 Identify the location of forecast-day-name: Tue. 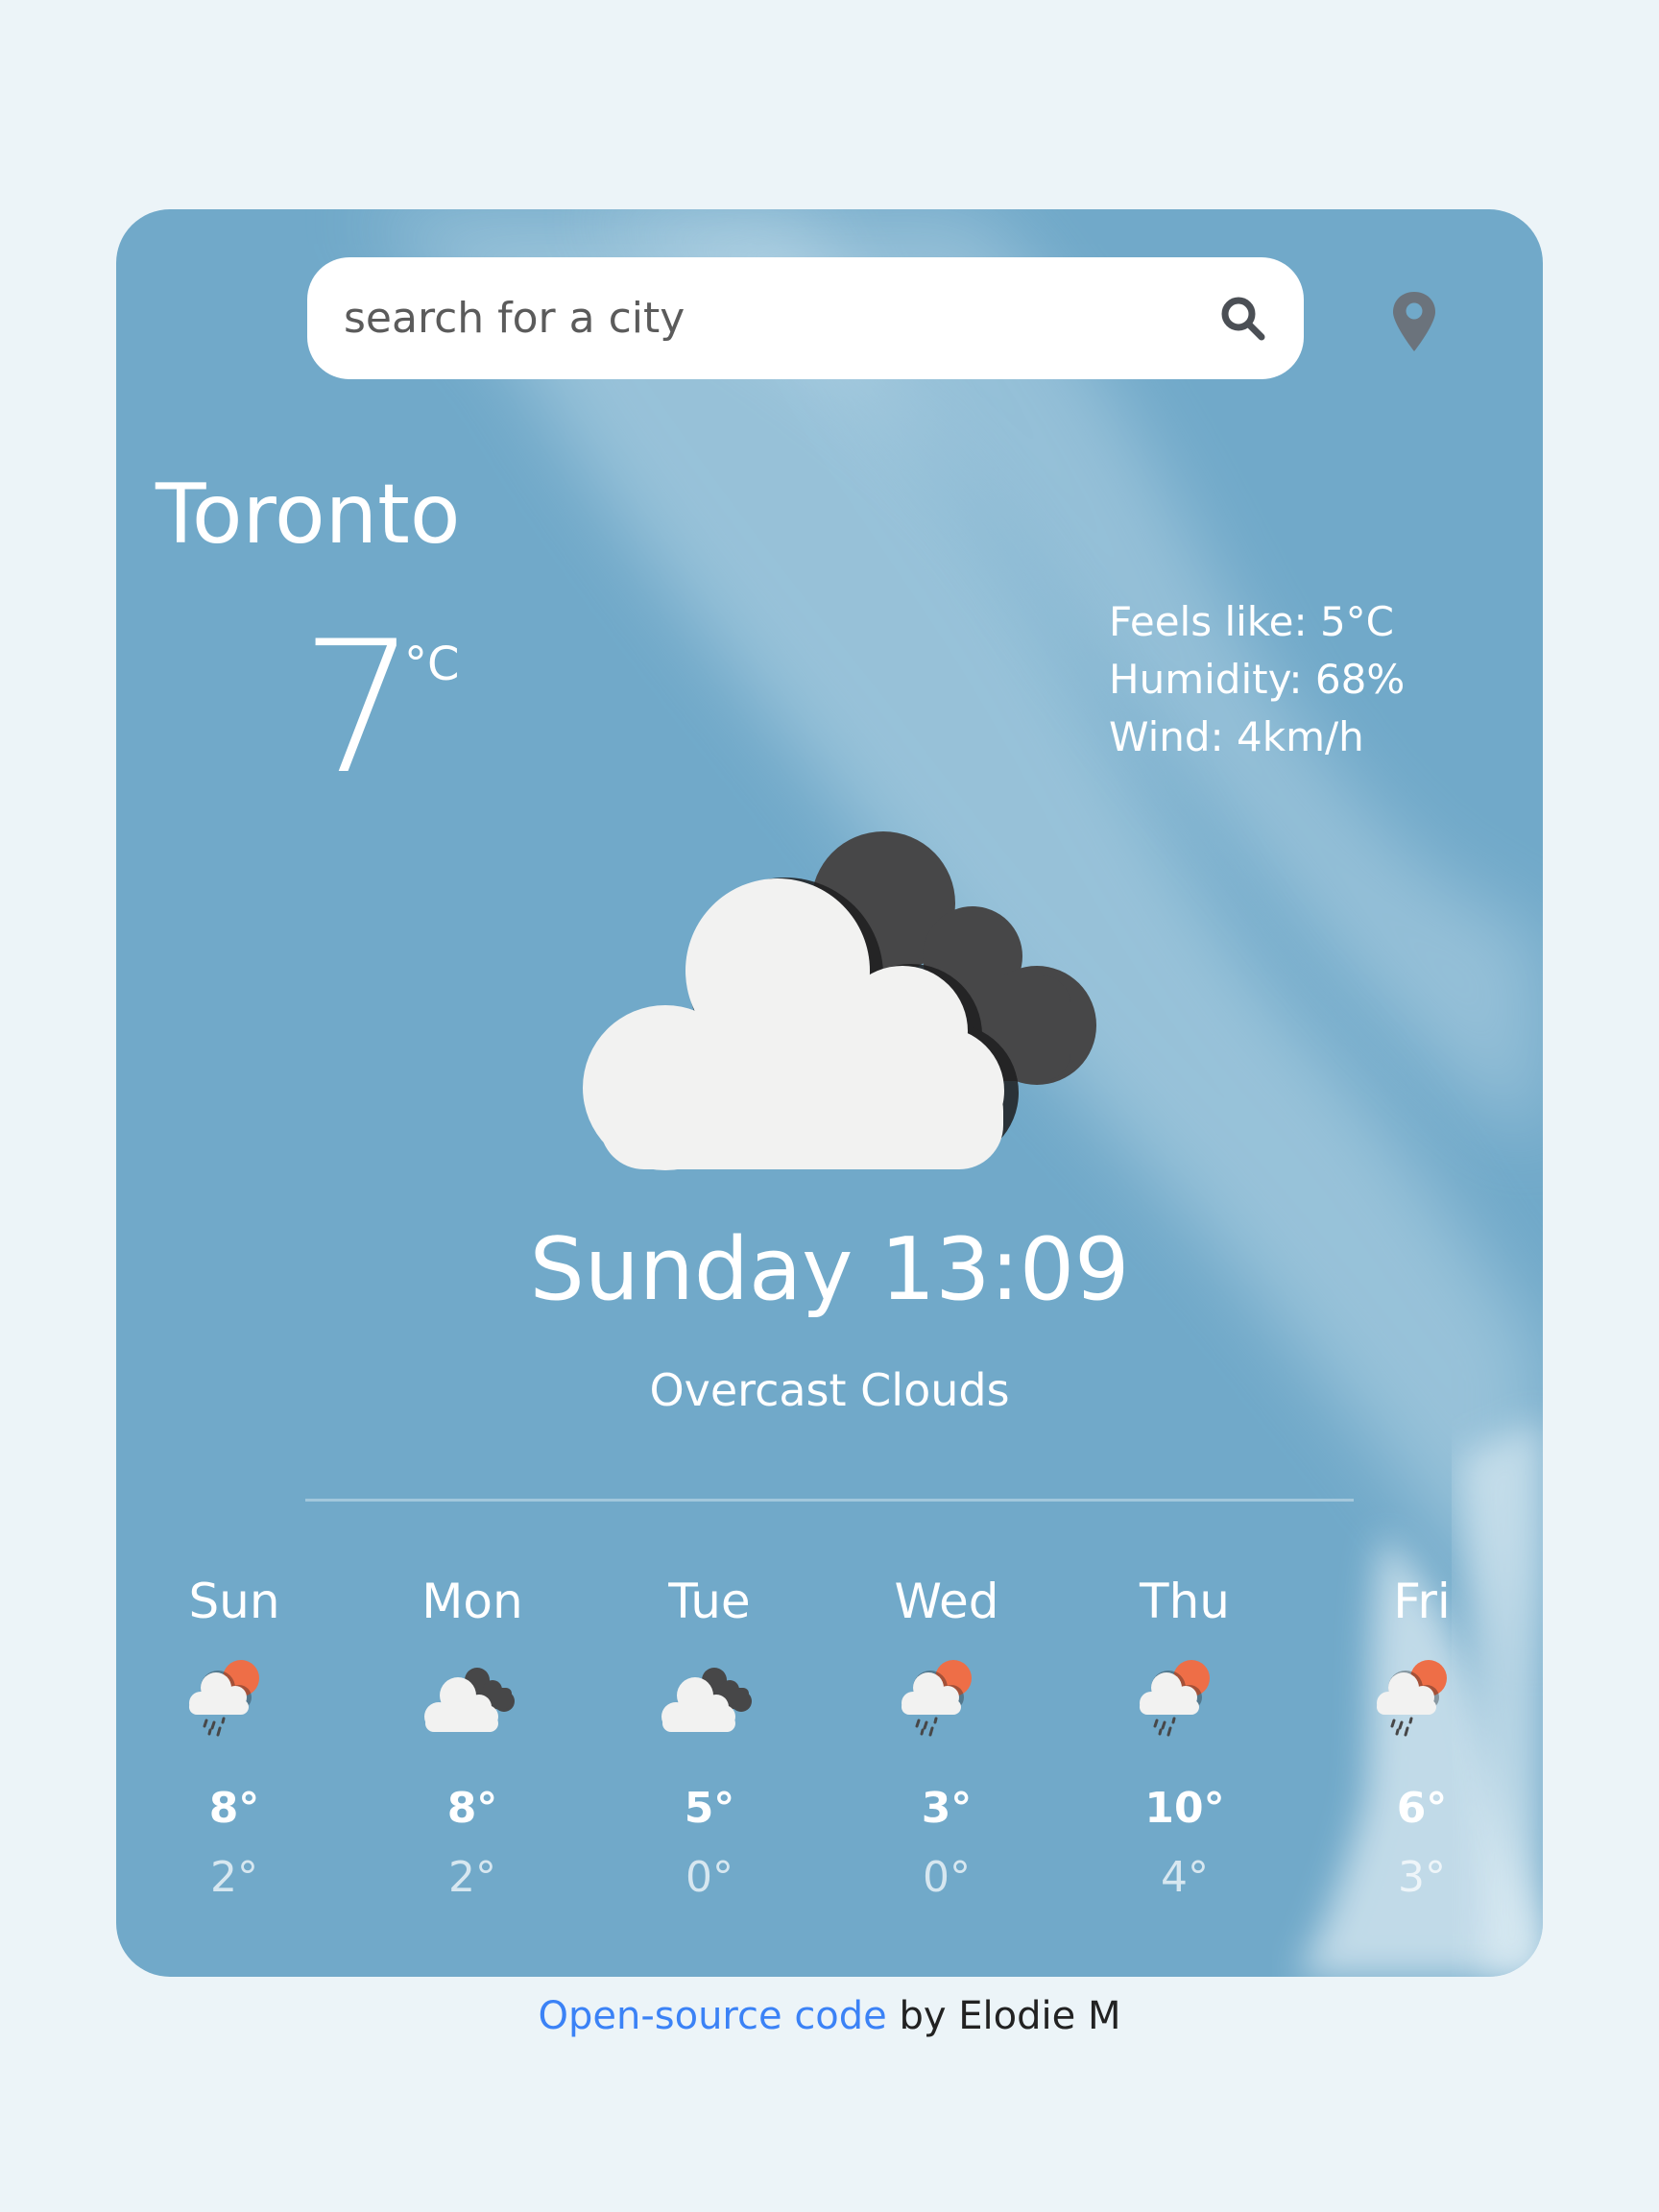
(710, 1601).